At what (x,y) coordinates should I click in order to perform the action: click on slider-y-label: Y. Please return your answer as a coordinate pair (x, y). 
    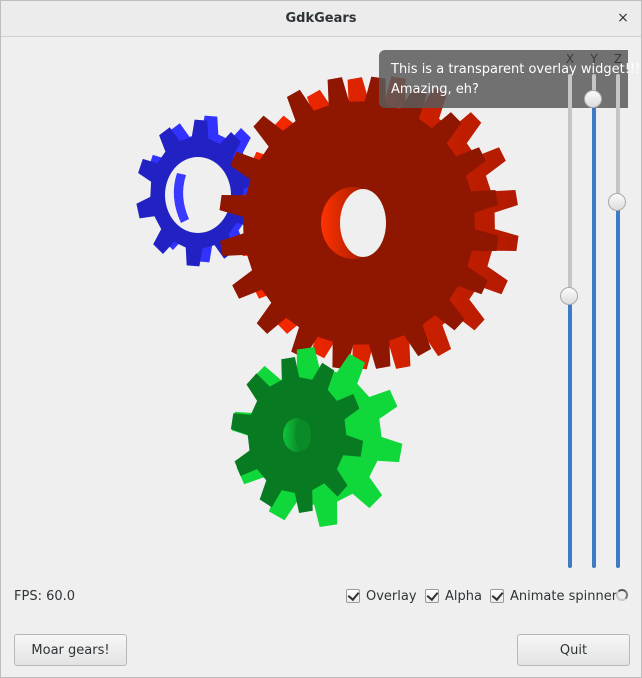
    Looking at the image, I should click on (594, 59).